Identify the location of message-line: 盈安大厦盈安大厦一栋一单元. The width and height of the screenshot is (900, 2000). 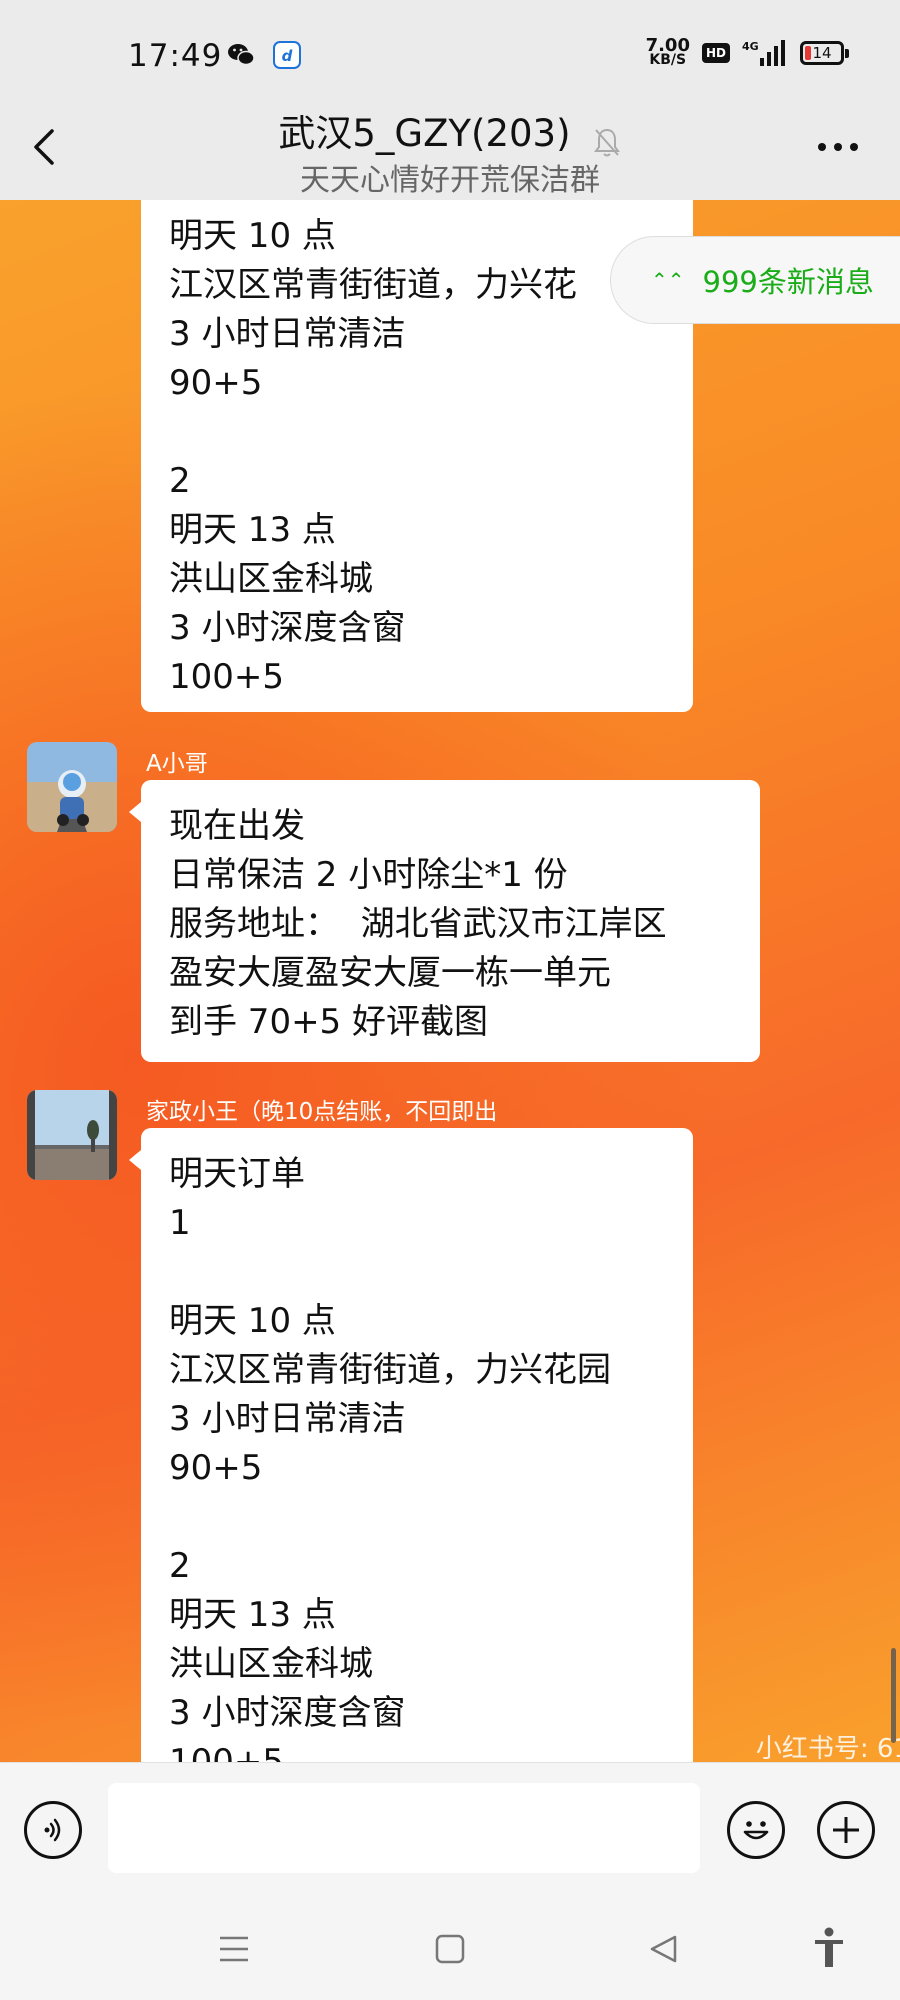
(390, 973).